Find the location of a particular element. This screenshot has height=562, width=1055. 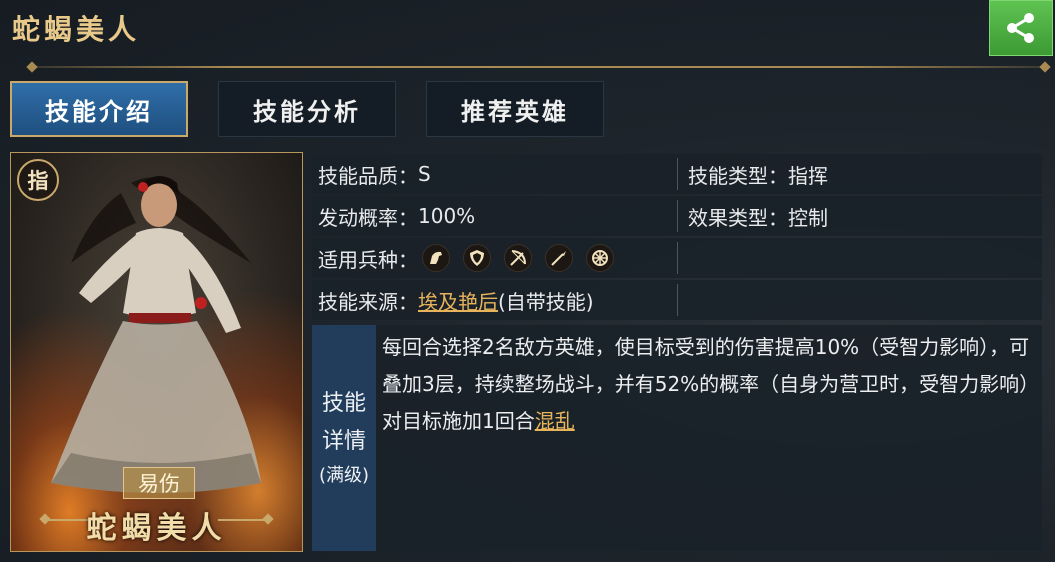

confusion-link: 混乱 is located at coordinates (555, 421).